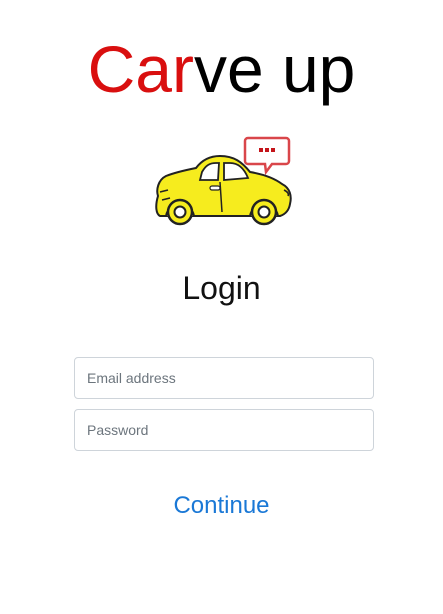  I want to click on chat-bubble-icon, so click(267, 156).